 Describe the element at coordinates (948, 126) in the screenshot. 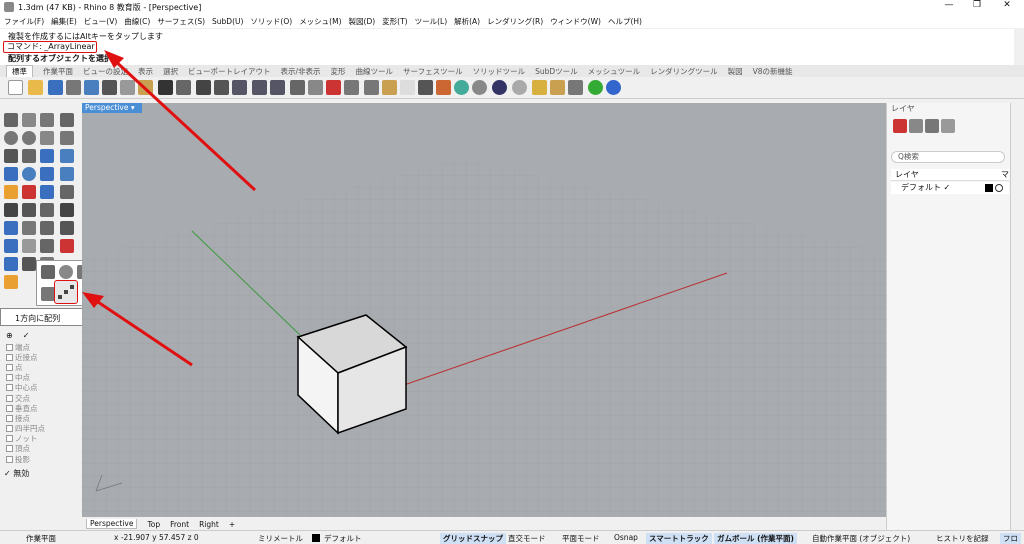

I see `filter-icon` at that location.